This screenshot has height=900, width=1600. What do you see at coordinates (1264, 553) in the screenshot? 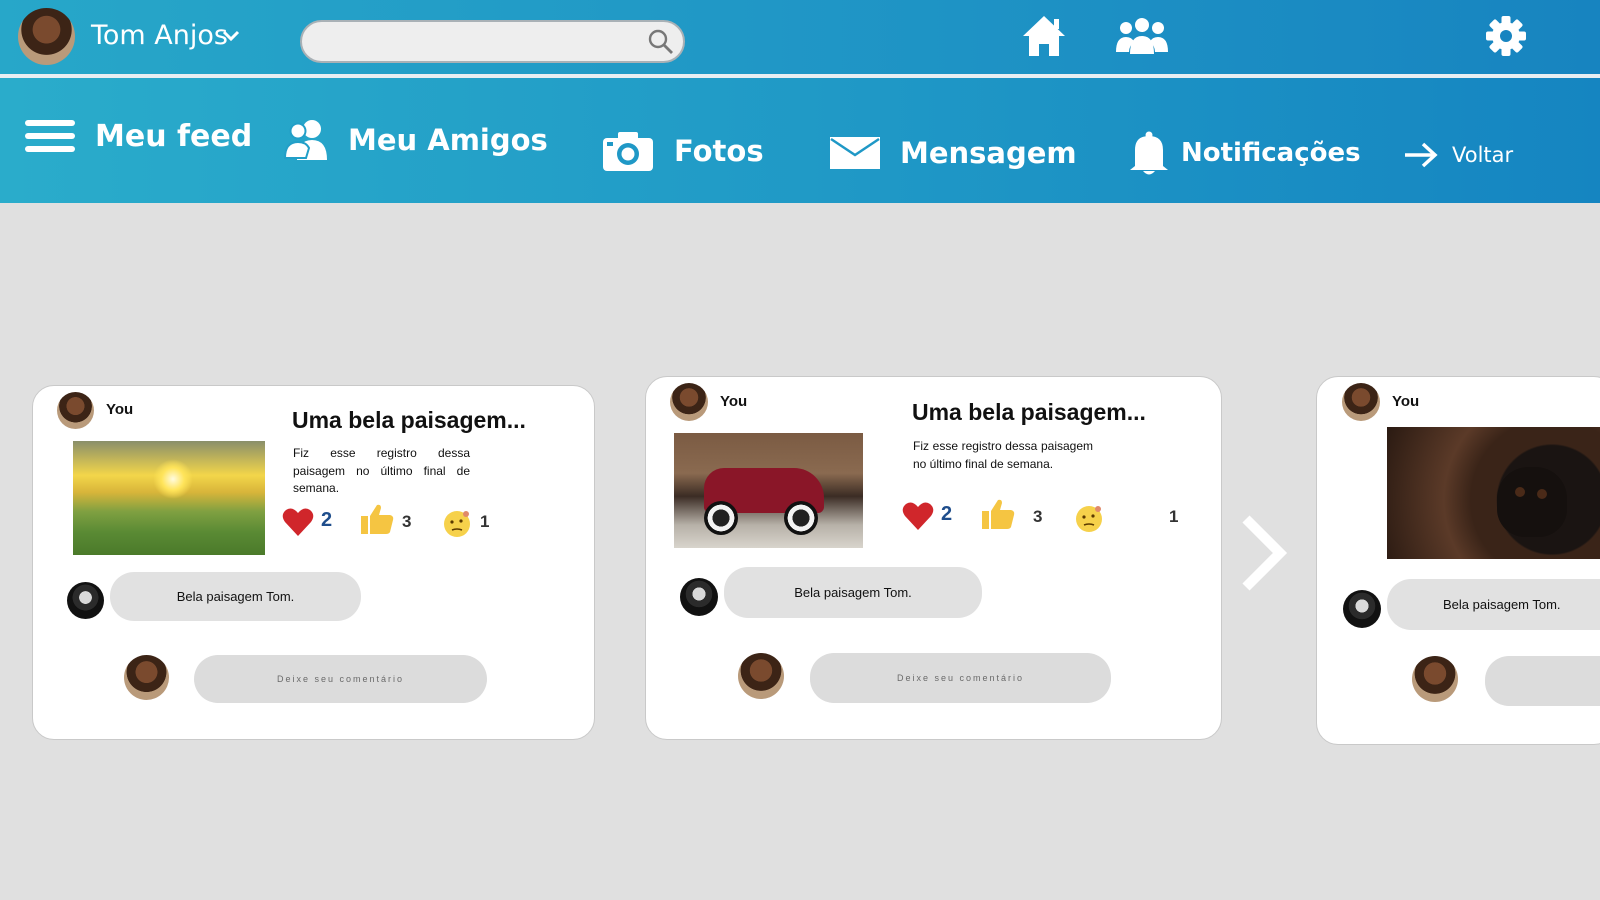
I see `chevron-right-icon` at bounding box center [1264, 553].